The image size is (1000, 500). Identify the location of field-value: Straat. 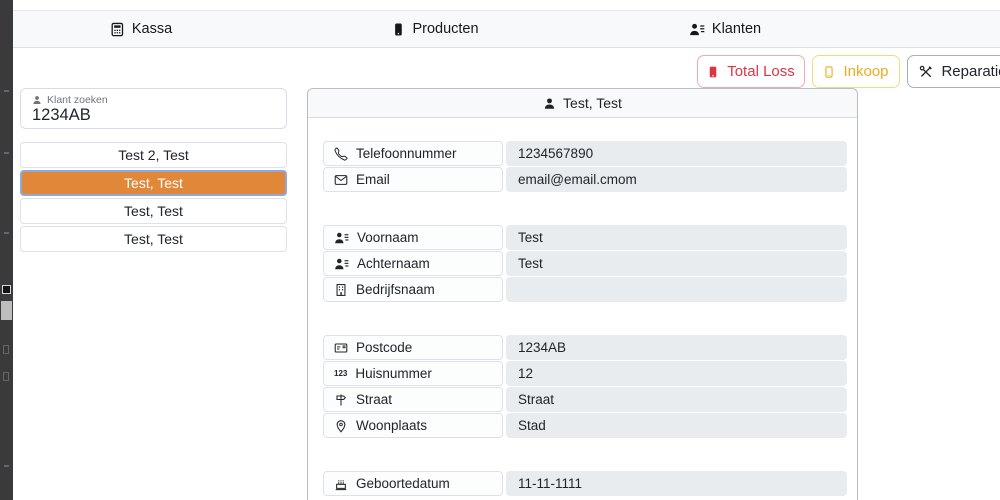
(676, 399).